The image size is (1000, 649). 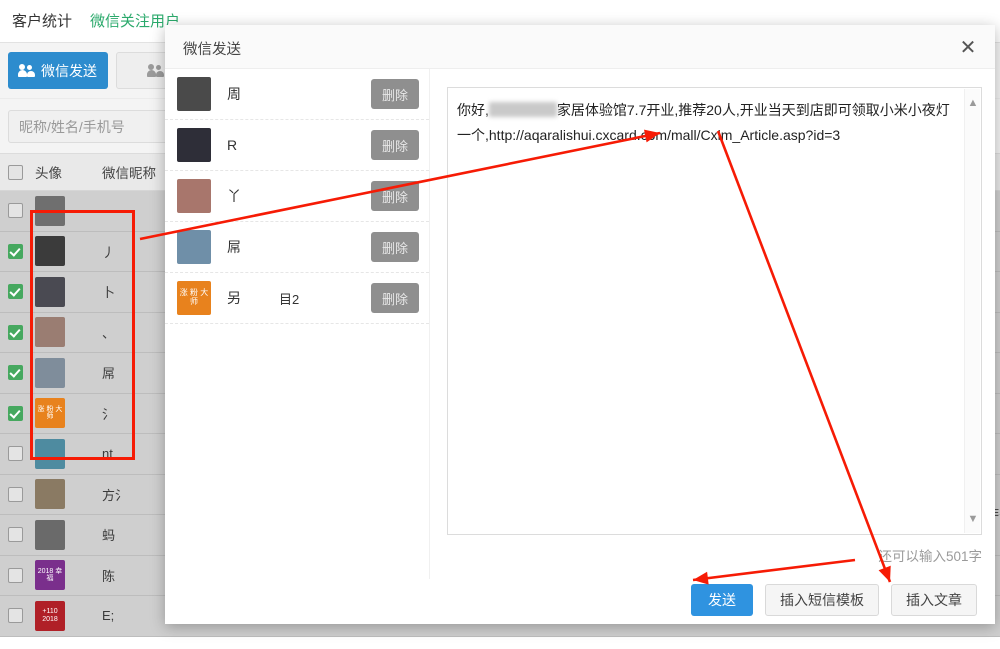 What do you see at coordinates (580, 47) in the screenshot?
I see `modal-header: 微信发送 ✕` at bounding box center [580, 47].